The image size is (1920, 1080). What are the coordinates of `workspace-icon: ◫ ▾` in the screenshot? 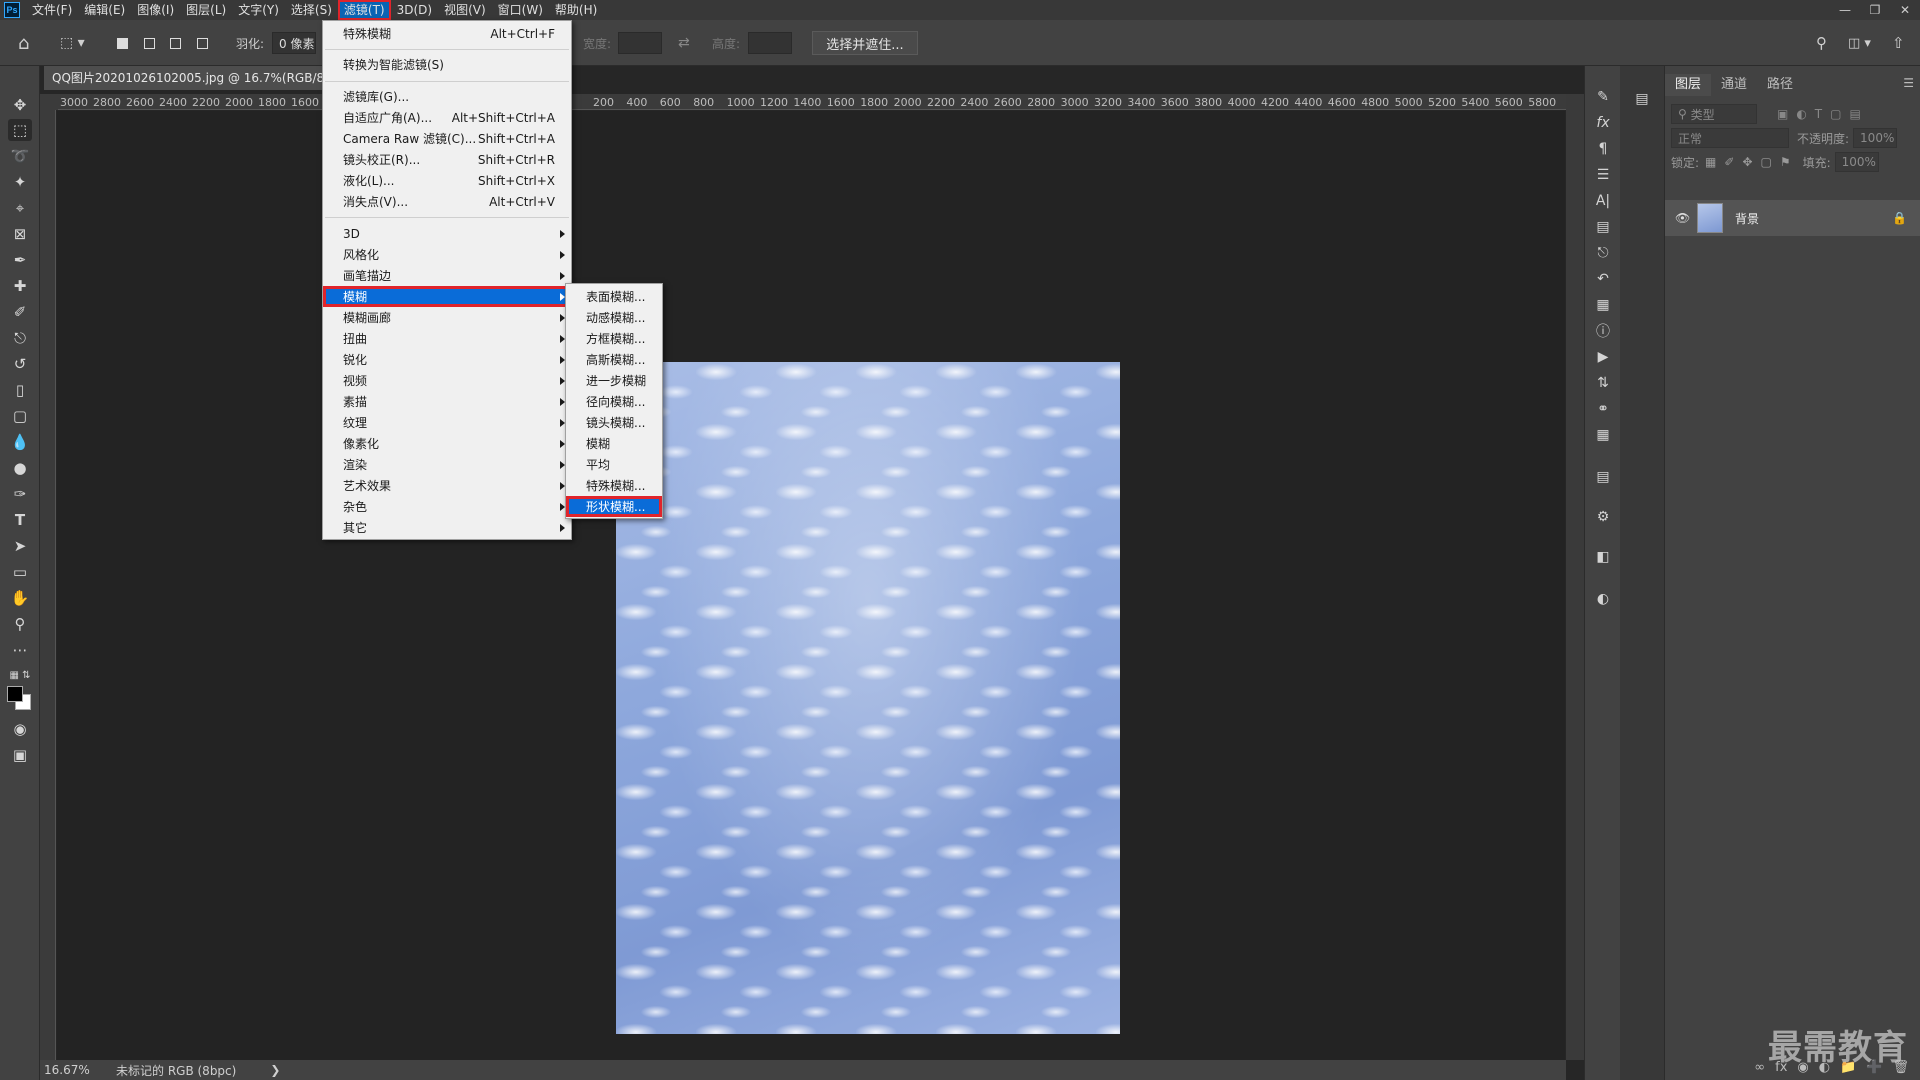 It's located at (1859, 43).